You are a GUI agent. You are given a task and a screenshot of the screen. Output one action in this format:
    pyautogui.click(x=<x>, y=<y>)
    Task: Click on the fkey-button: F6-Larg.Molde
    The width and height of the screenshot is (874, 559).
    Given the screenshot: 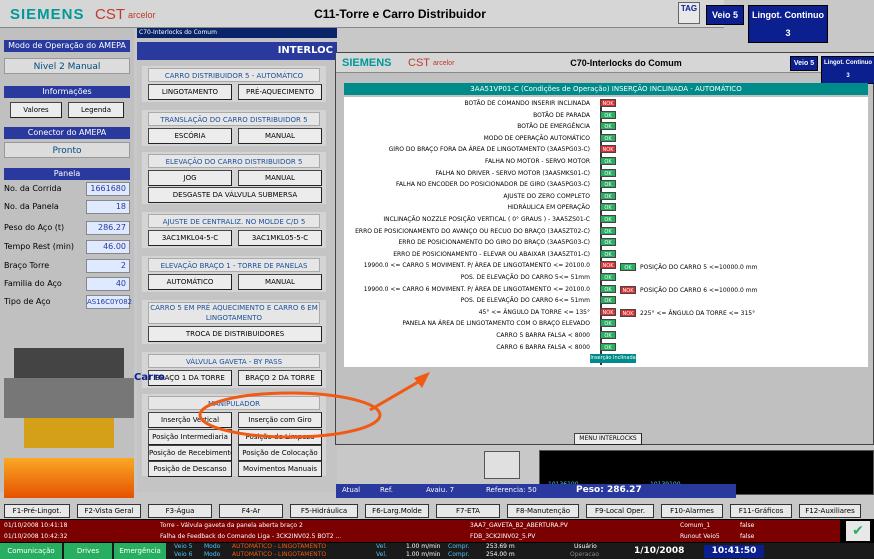 What is the action you would take?
    pyautogui.click(x=397, y=511)
    